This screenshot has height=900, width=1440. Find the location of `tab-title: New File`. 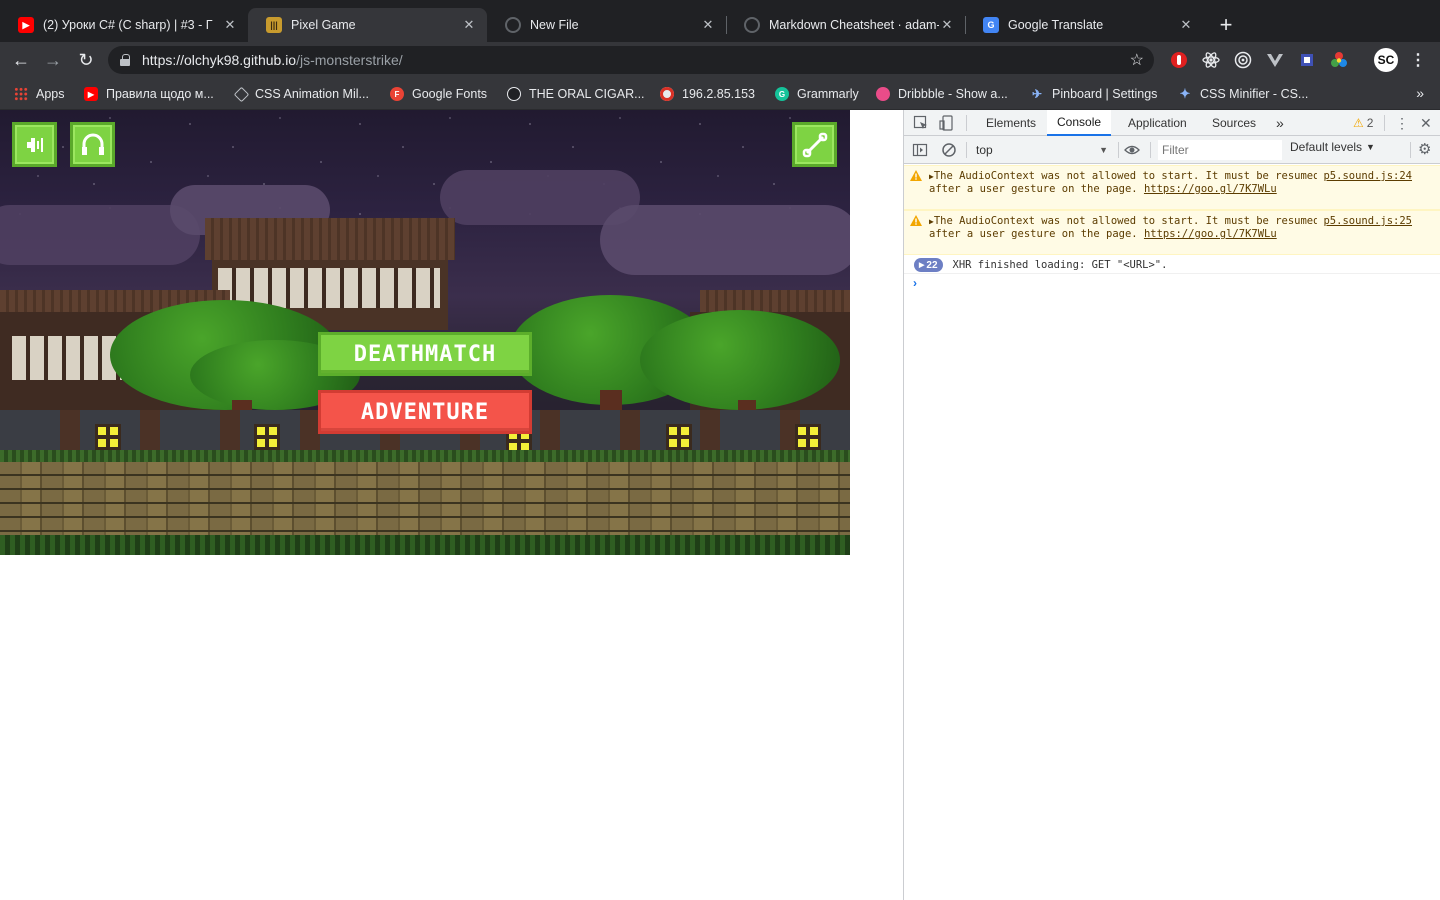

tab-title: New File is located at coordinates (554, 25).